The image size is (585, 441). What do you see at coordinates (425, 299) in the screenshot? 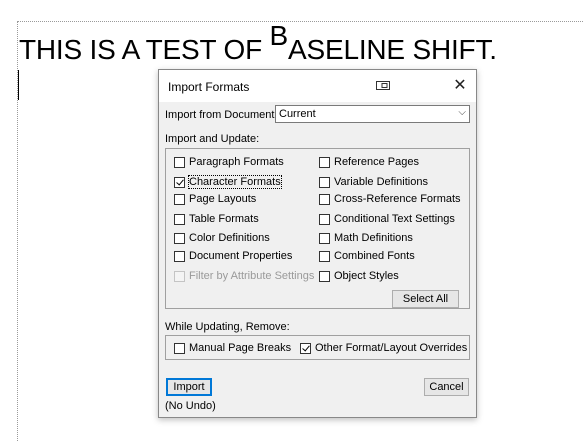
I see `select-all-button: Select All` at bounding box center [425, 299].